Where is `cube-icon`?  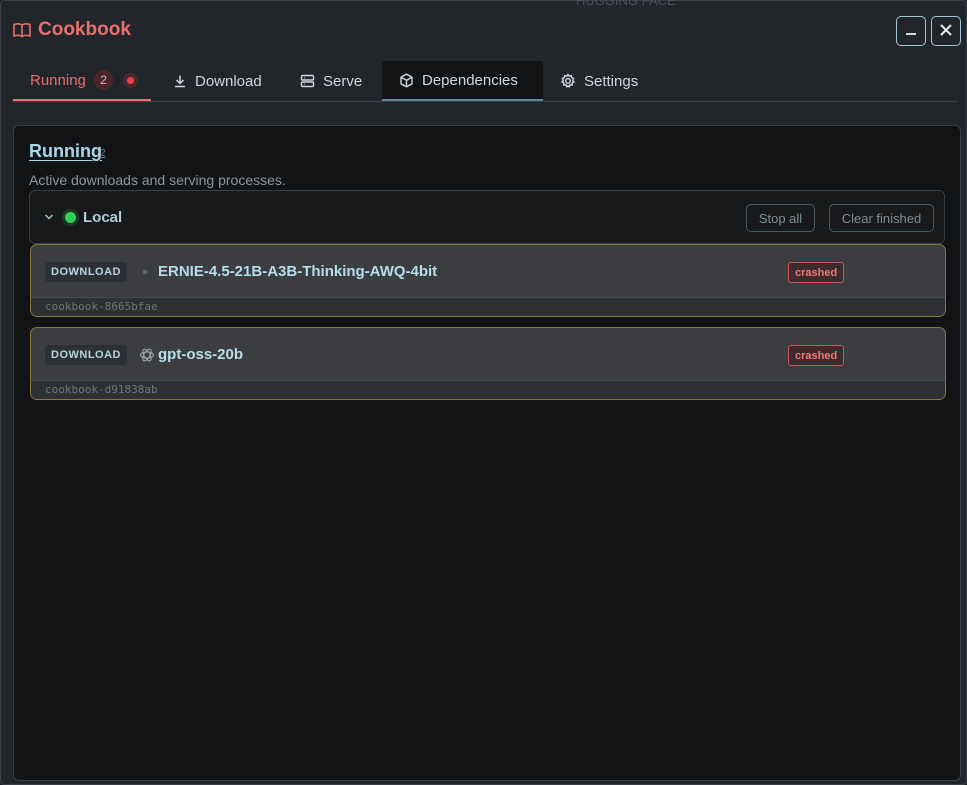 cube-icon is located at coordinates (406, 80).